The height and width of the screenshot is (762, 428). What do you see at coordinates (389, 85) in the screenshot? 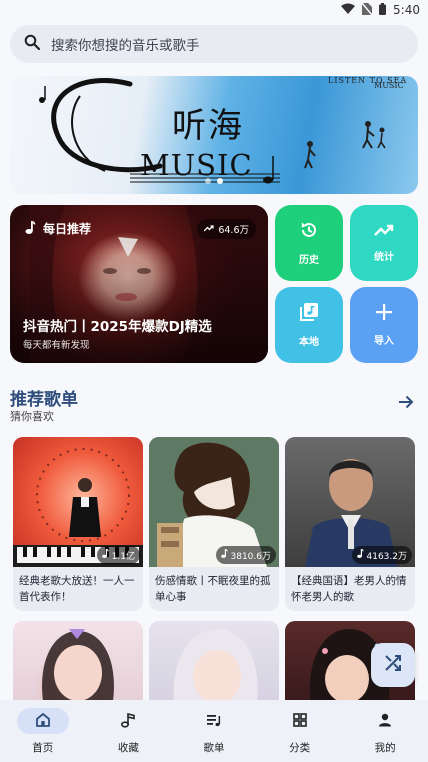
I see `banner-small-text-2: MUSIC` at bounding box center [389, 85].